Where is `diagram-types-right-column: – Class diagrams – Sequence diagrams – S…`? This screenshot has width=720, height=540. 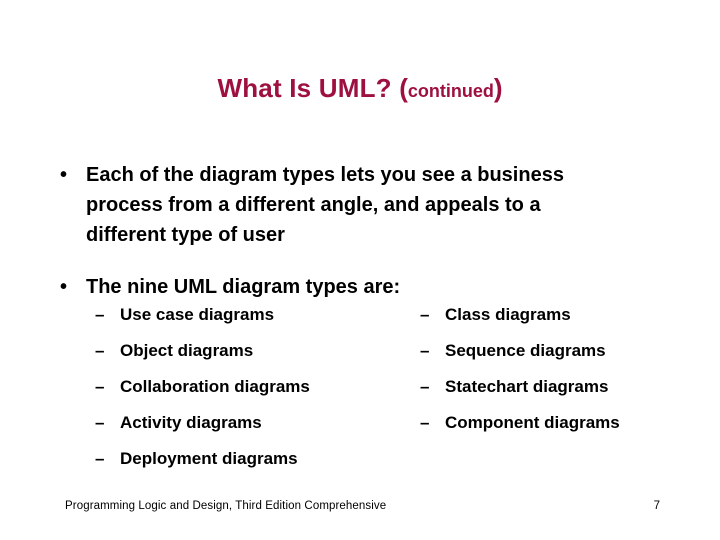
diagram-types-right-column: – Class diagrams – Sequence diagrams – S… is located at coordinates (565, 372).